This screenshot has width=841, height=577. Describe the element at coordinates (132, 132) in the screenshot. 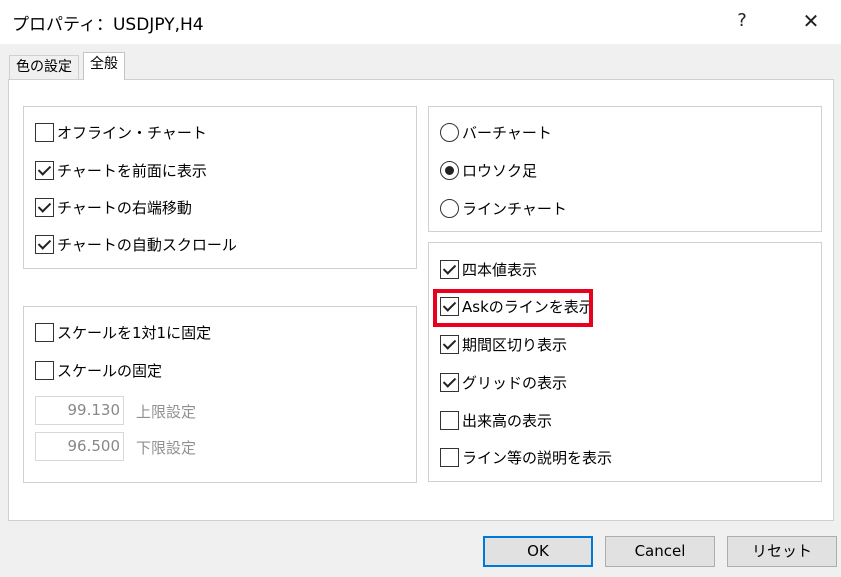

I see `offline-chart-label: オフライン・チャート` at that location.